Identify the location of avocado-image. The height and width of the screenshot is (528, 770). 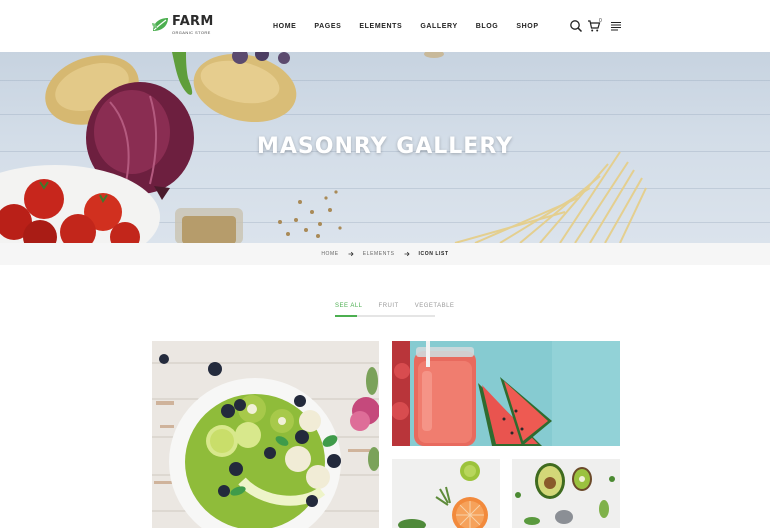
(566, 493).